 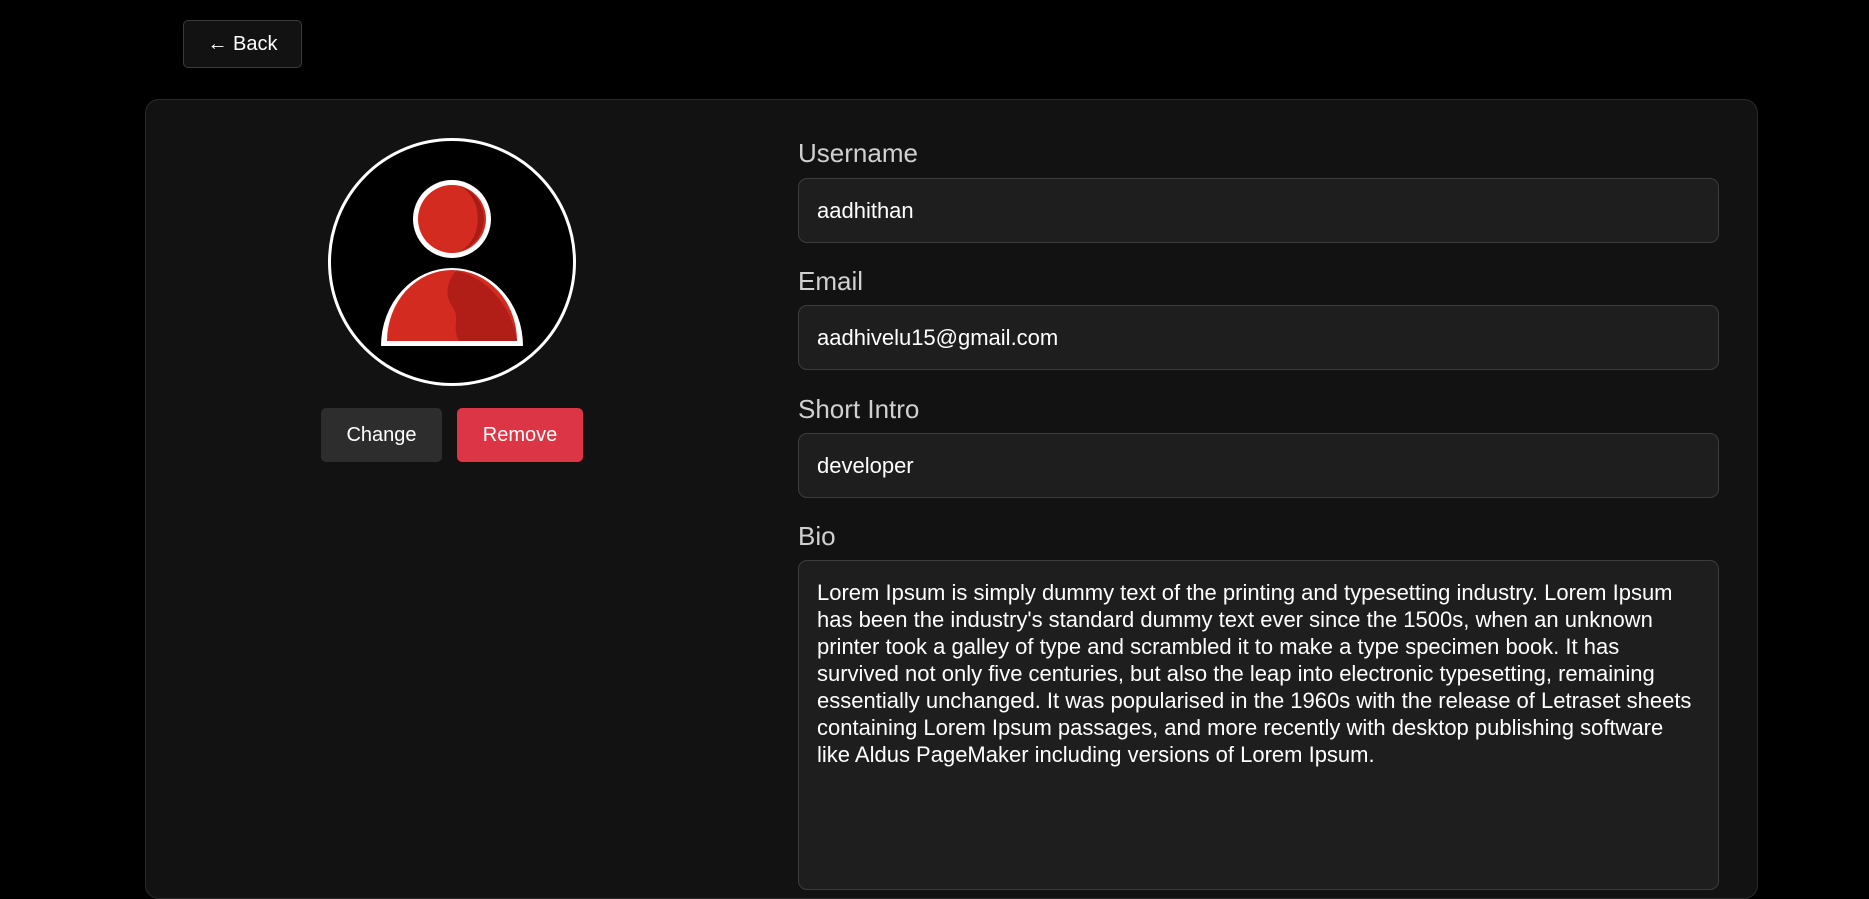 I want to click on back-button: ← Back, so click(x=242, y=44).